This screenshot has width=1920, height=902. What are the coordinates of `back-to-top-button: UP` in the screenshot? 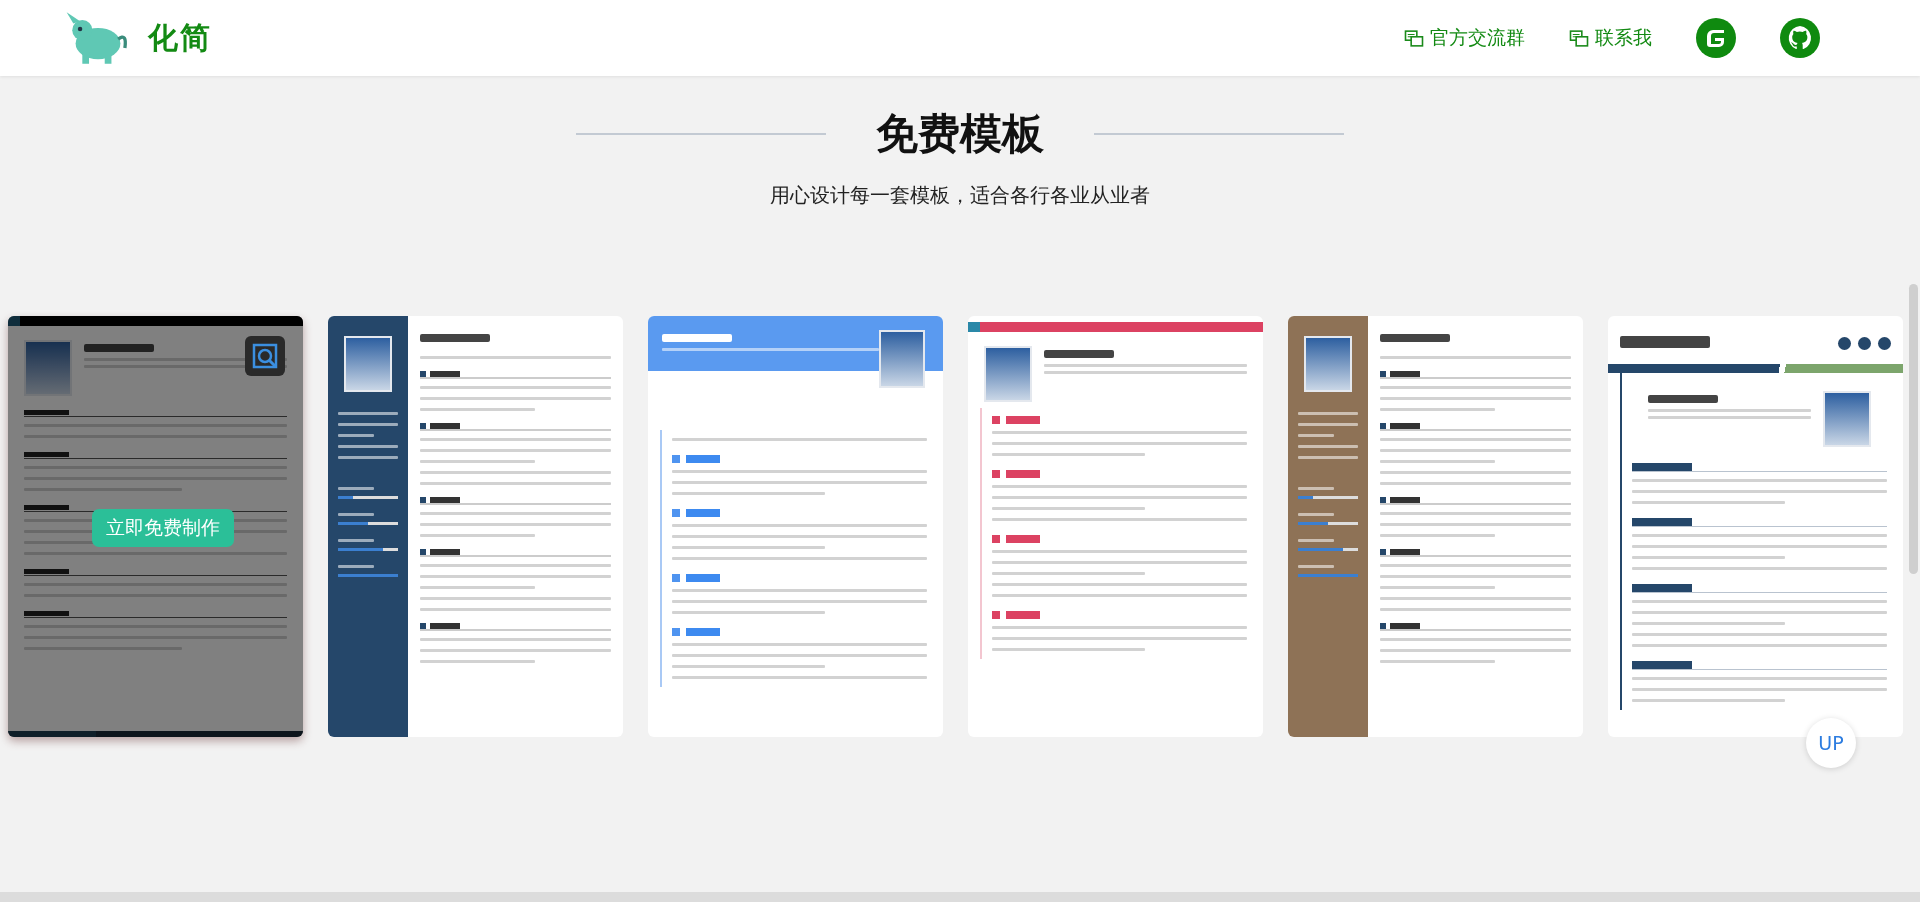 It's located at (1831, 743).